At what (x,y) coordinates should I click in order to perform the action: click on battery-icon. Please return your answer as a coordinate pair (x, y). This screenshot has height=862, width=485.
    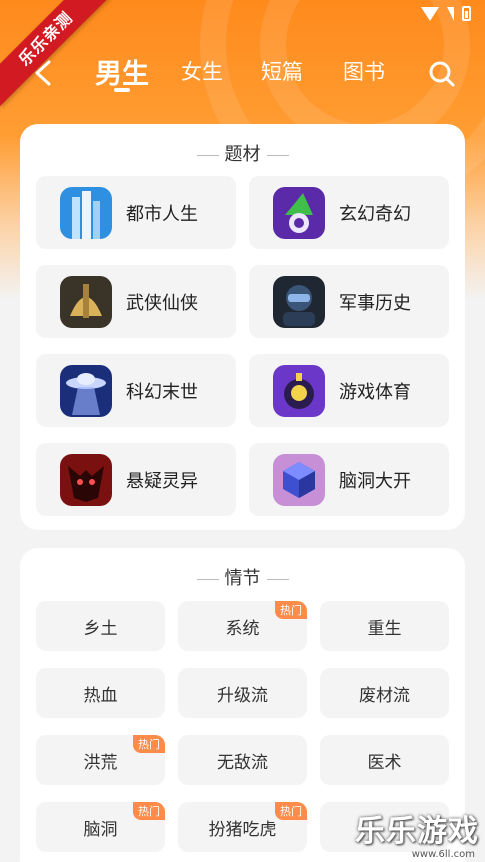
    Looking at the image, I should click on (466, 13).